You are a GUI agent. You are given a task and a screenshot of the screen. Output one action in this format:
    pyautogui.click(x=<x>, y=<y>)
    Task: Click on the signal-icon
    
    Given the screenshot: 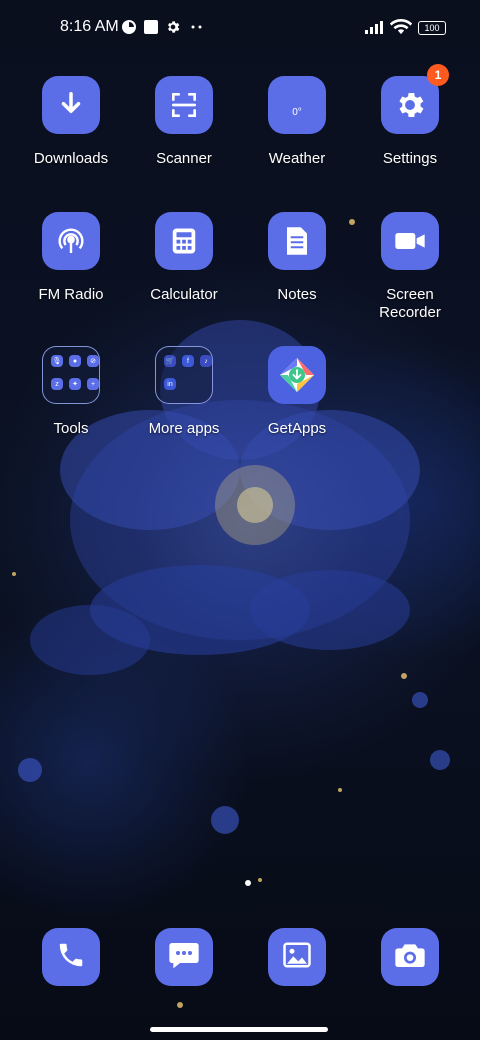 What is the action you would take?
    pyautogui.click(x=375, y=29)
    